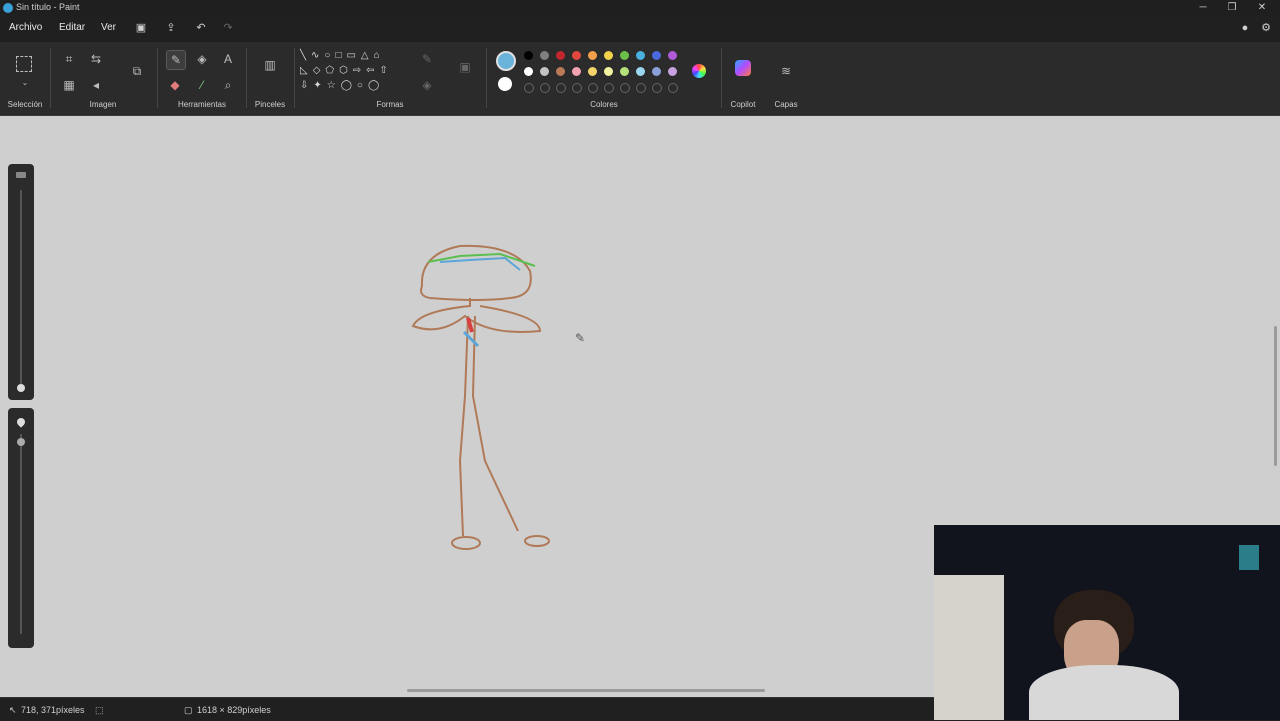  I want to click on text-icon: A, so click(228, 59).